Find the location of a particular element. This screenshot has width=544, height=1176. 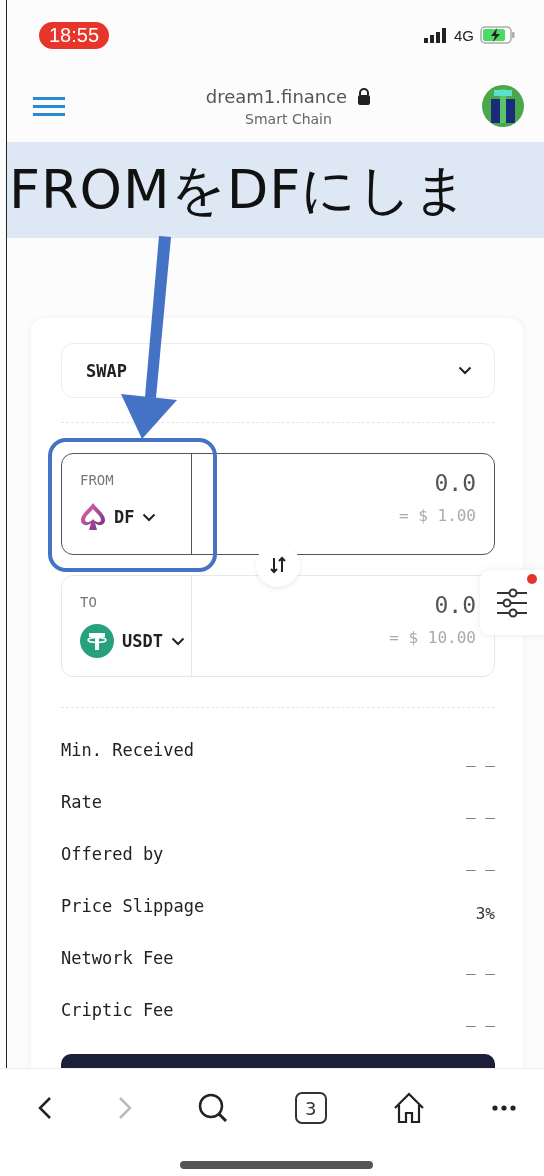

network-type: 4G is located at coordinates (464, 35).